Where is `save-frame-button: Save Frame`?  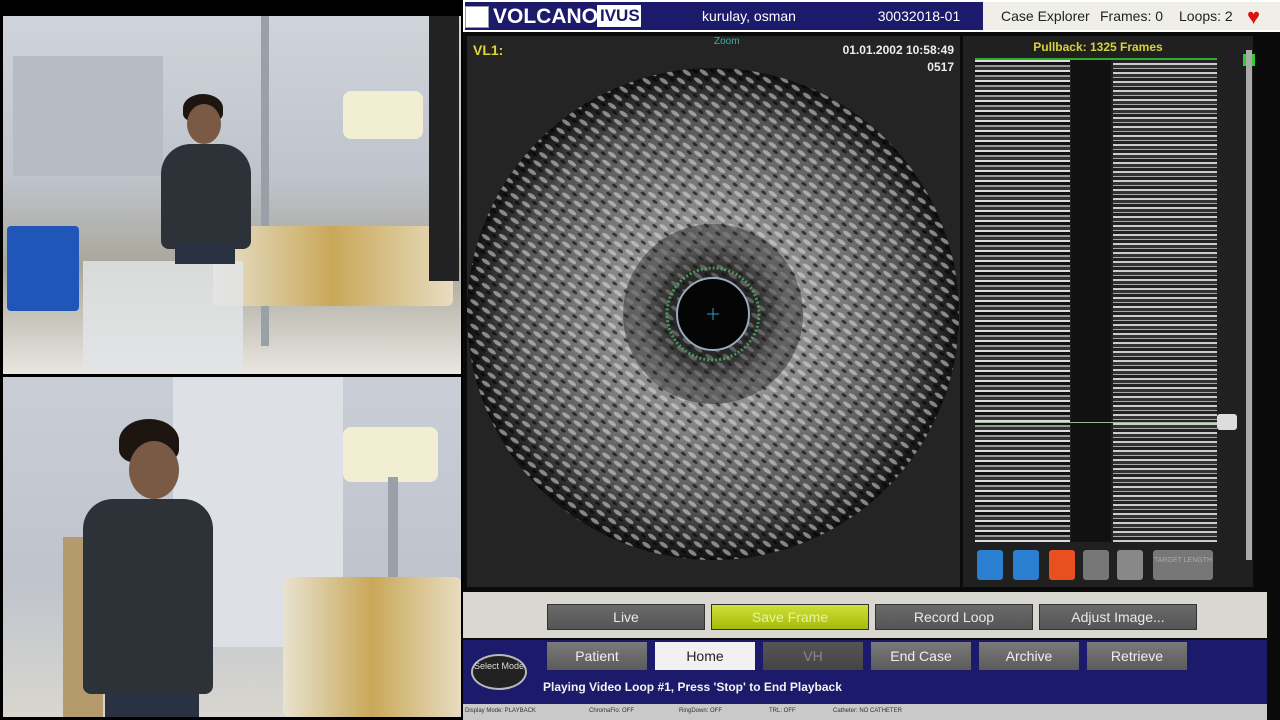
save-frame-button: Save Frame is located at coordinates (790, 617).